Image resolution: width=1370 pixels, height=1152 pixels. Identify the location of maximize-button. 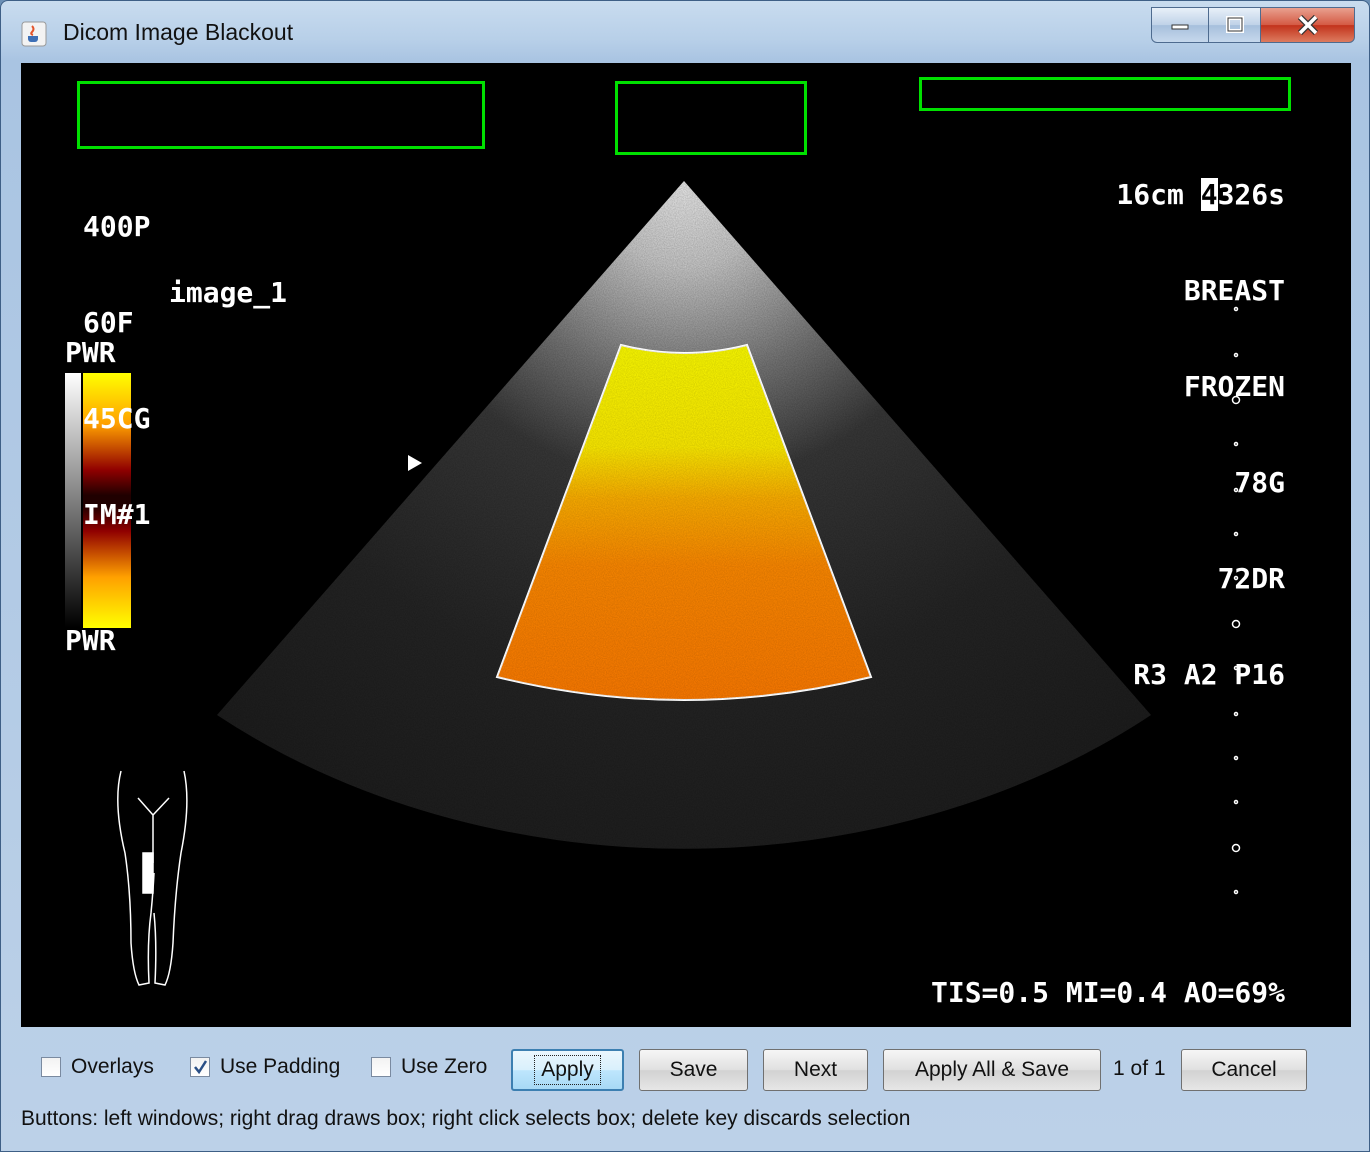
(1235, 25).